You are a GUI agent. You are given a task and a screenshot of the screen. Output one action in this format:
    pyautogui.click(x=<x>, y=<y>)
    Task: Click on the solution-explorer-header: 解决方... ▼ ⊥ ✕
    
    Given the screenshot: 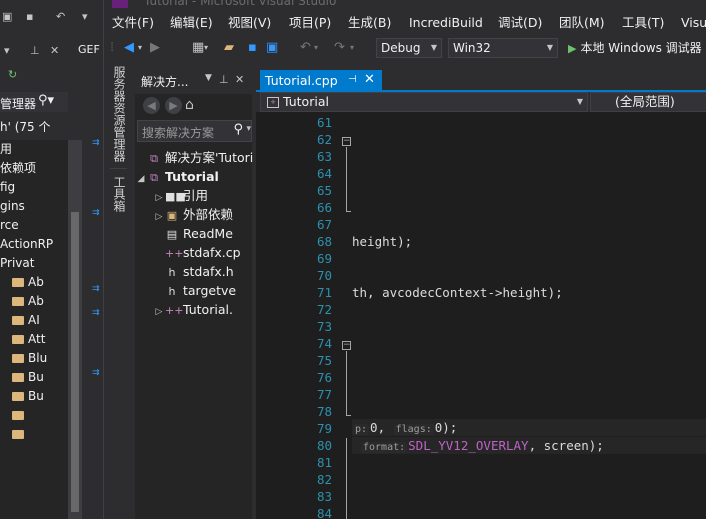 What is the action you would take?
    pyautogui.click(x=193, y=81)
    